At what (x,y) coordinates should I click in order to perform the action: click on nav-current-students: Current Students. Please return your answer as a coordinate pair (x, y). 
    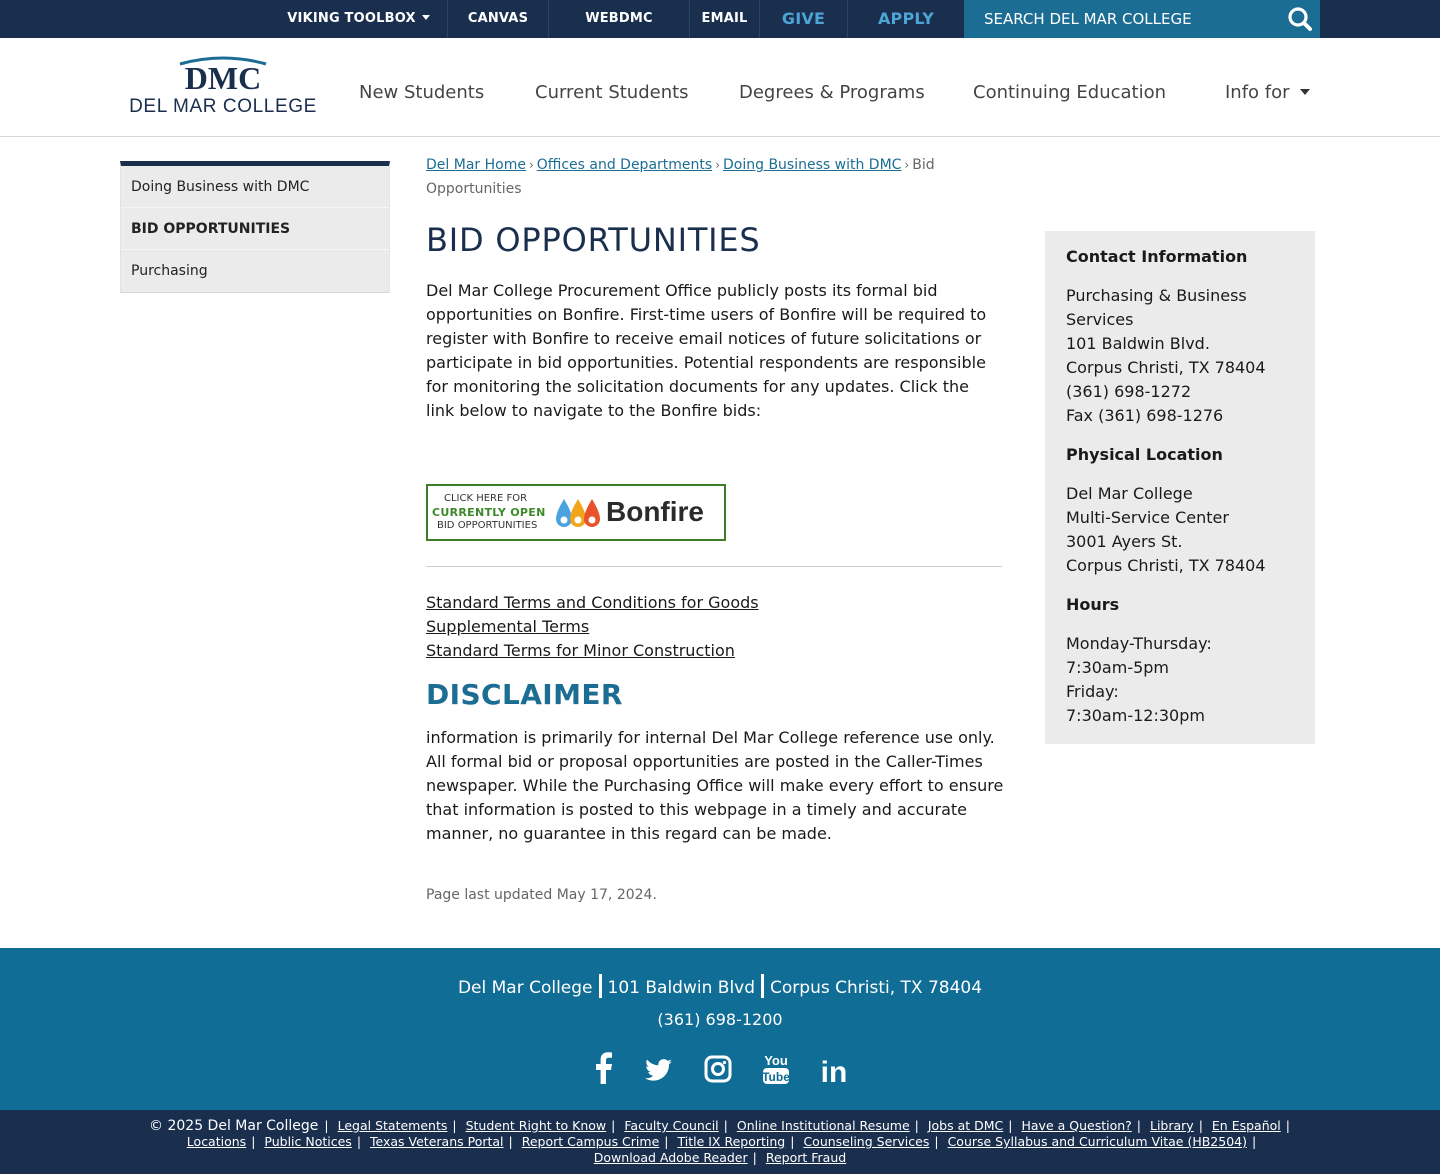
    Looking at the image, I should click on (612, 92).